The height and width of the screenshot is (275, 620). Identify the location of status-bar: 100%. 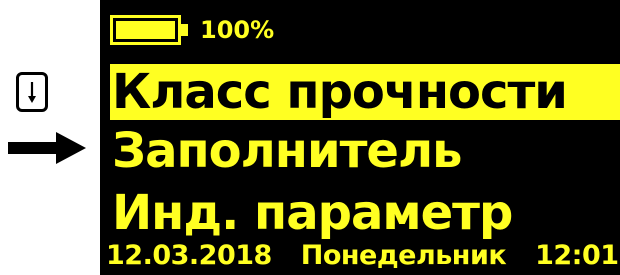
(192, 30).